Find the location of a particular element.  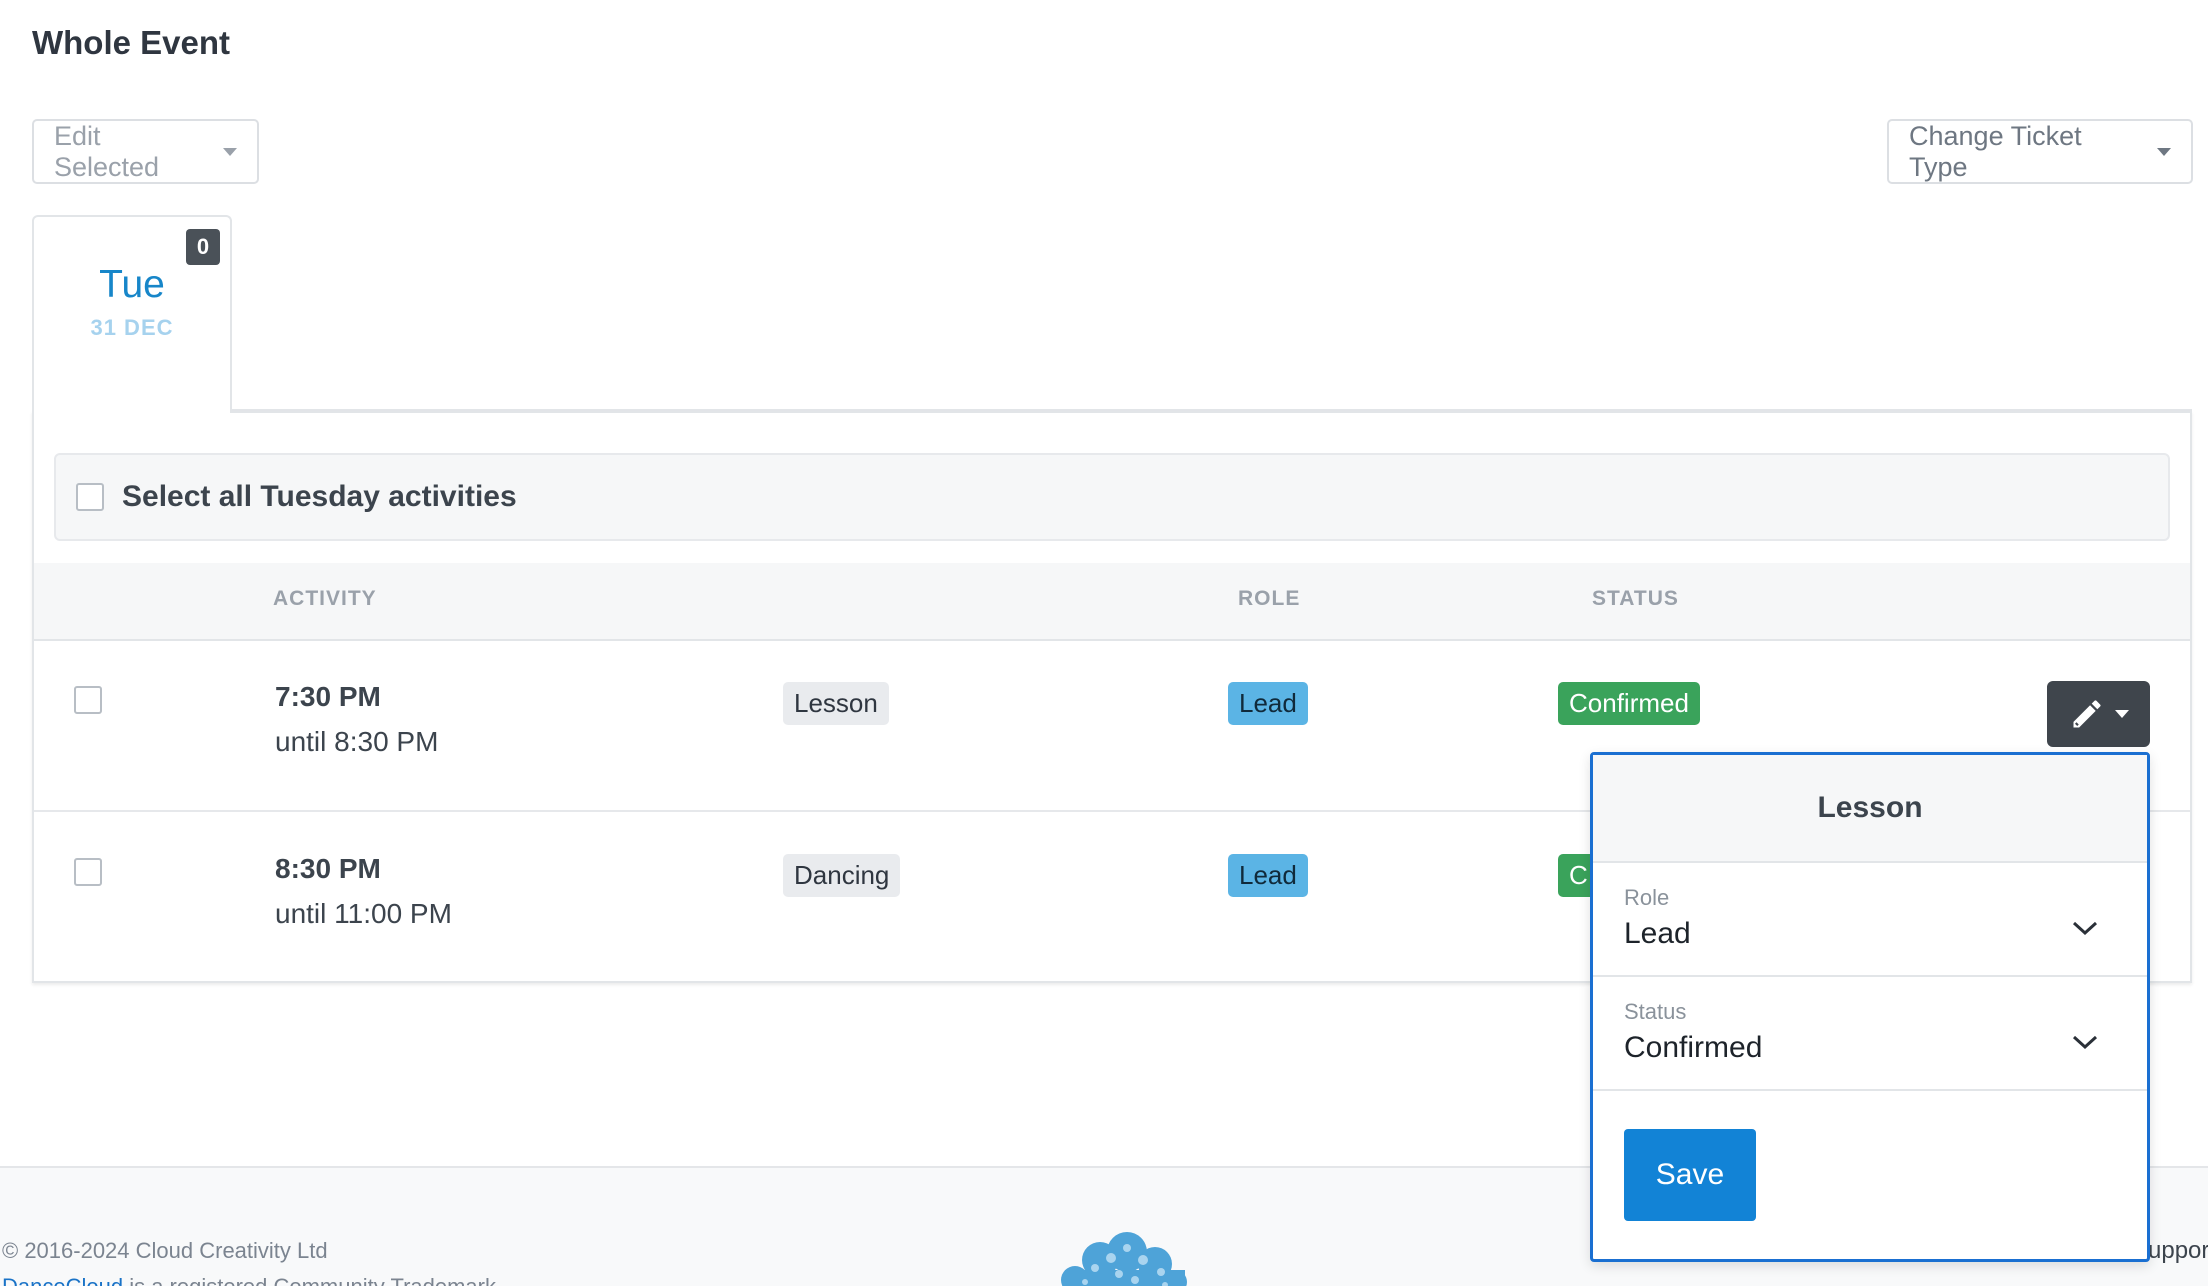

change-ticket-type-button: Change Ticket Type is located at coordinates (2040, 151).